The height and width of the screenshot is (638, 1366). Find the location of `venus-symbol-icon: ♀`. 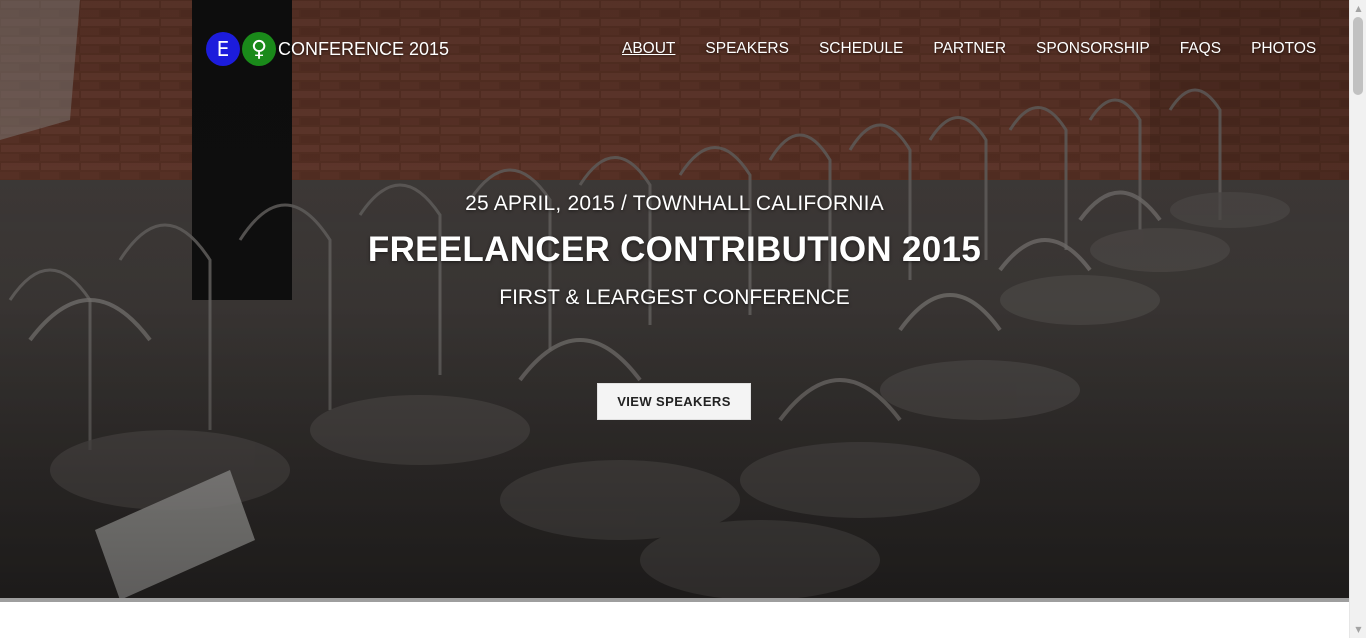

venus-symbol-icon: ♀ is located at coordinates (259, 49).